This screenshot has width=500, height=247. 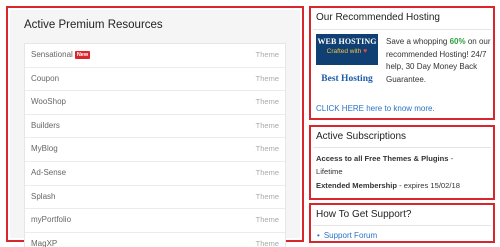 I want to click on resource-name: MyBlog, so click(x=44, y=149).